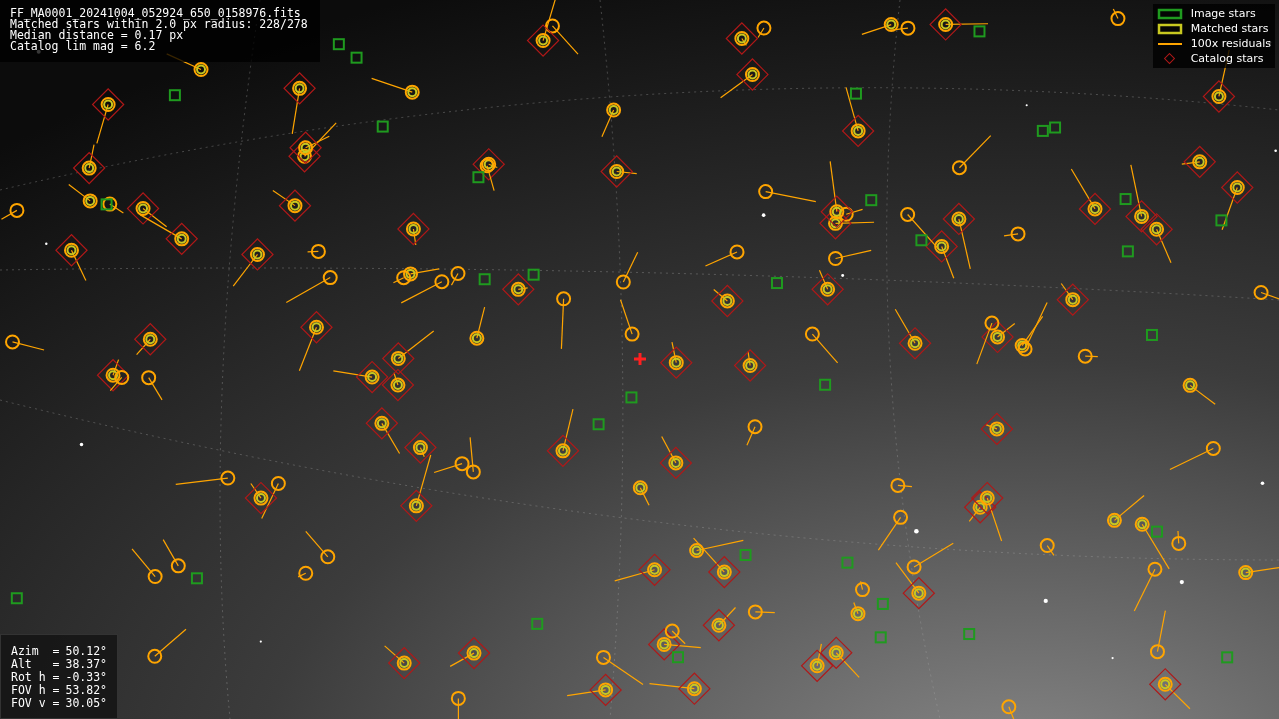 The height and width of the screenshot is (719, 1279). Describe the element at coordinates (35, 703) in the screenshot. I see `pointing-label: FOV v =` at that location.